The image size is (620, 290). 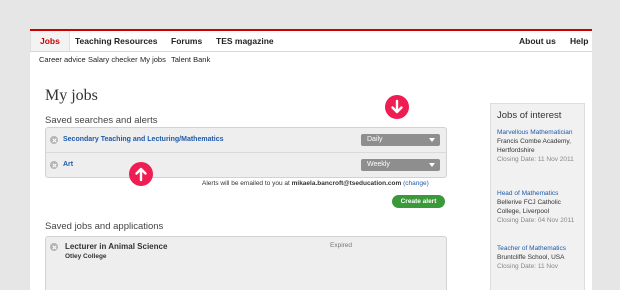 I want to click on frequency-select: Daily, so click(x=400, y=140).